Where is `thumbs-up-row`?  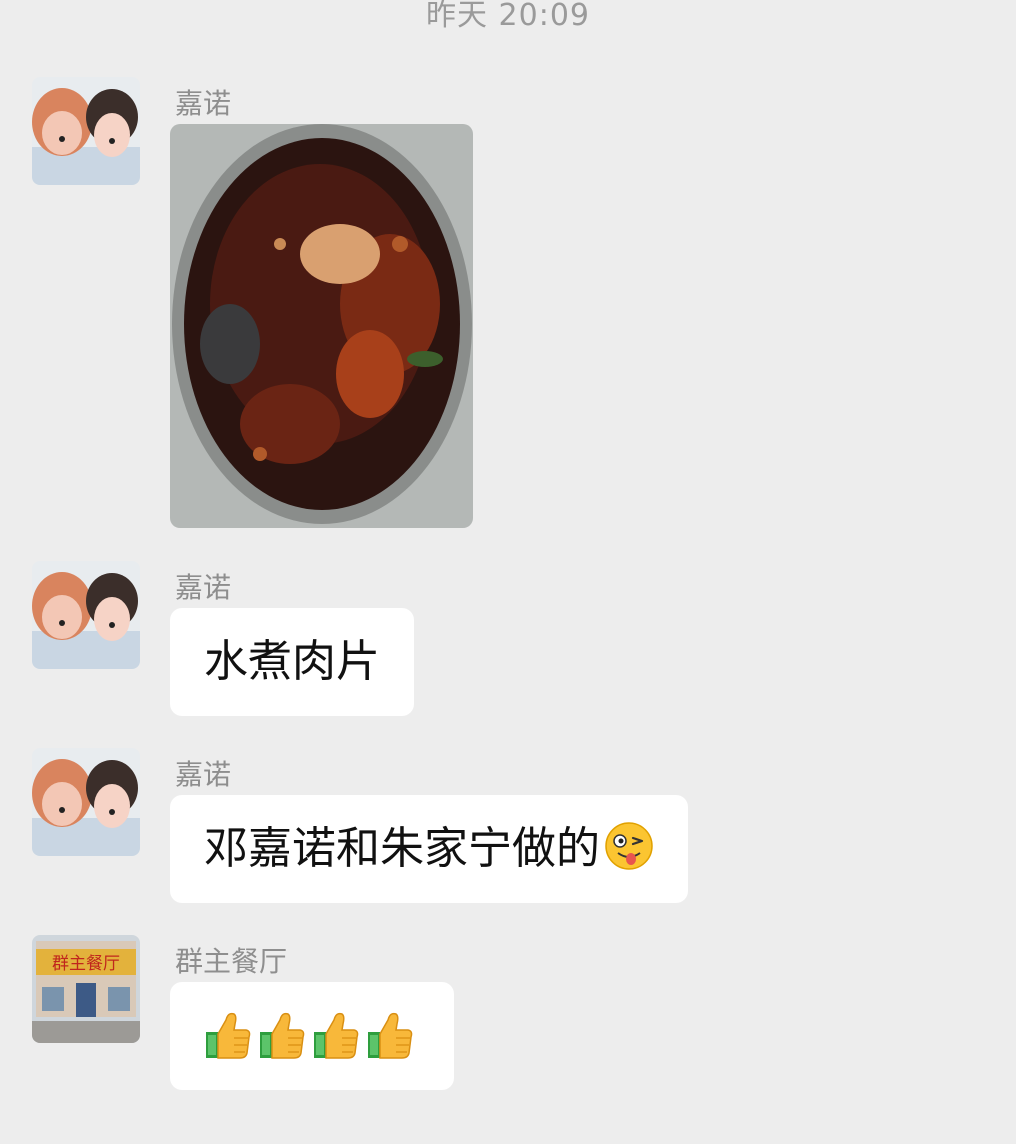 thumbs-up-row is located at coordinates (312, 1035).